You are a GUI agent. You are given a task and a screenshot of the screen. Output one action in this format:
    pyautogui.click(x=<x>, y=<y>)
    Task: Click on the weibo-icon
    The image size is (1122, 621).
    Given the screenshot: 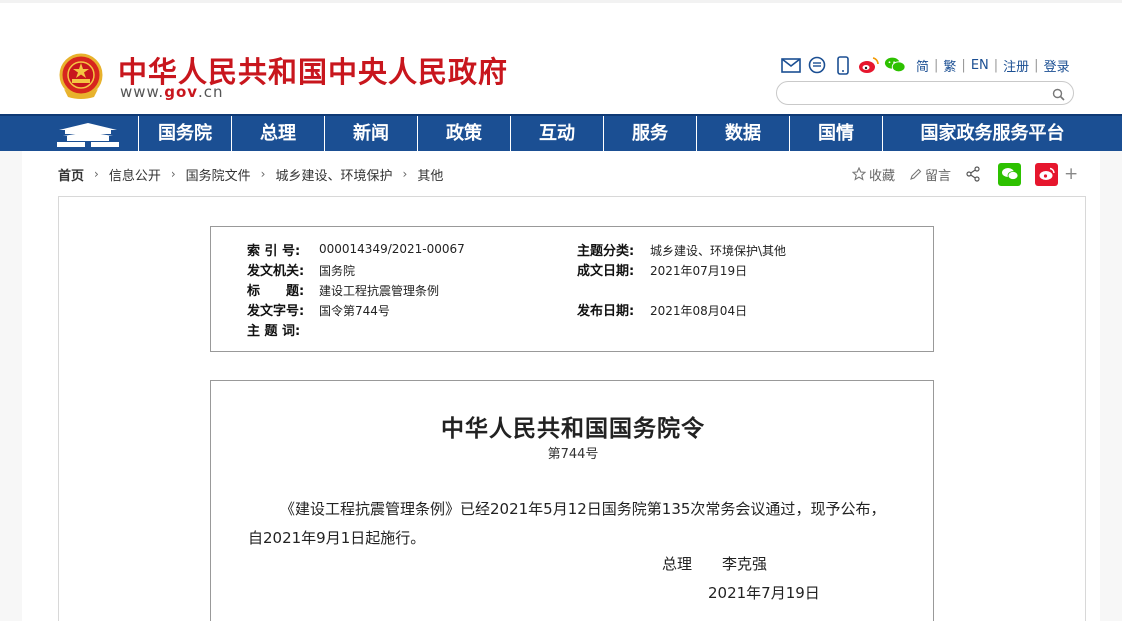 What is the action you would take?
    pyautogui.click(x=869, y=65)
    